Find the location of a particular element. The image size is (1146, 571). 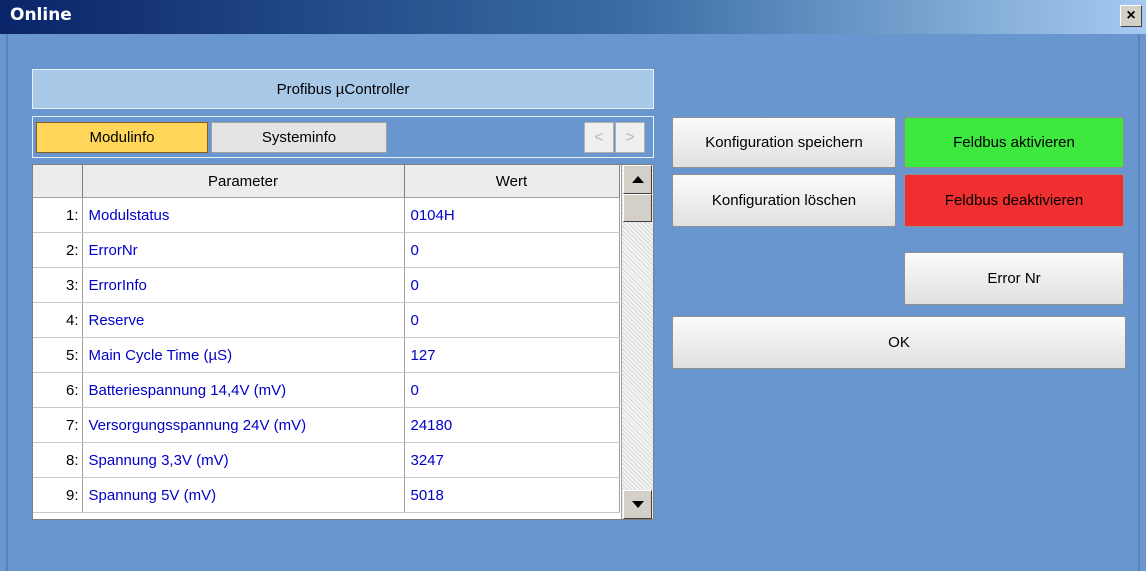

row-number: 5: is located at coordinates (58, 355).